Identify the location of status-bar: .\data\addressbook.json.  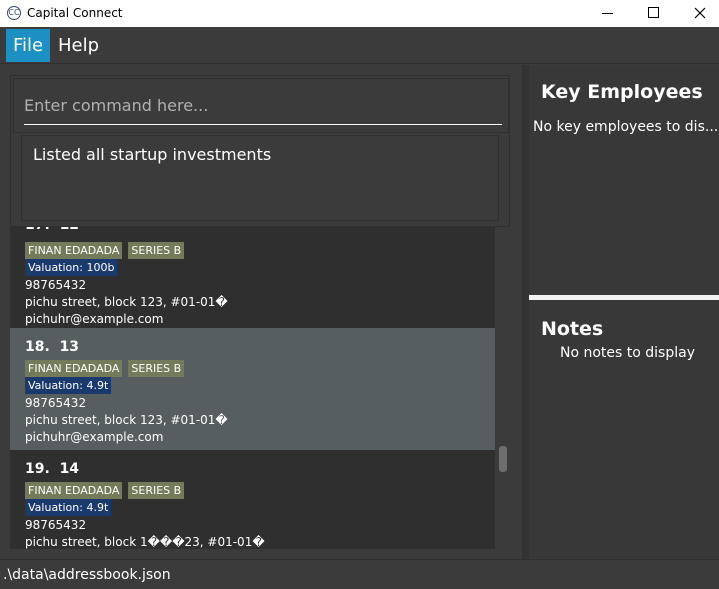
(359, 574).